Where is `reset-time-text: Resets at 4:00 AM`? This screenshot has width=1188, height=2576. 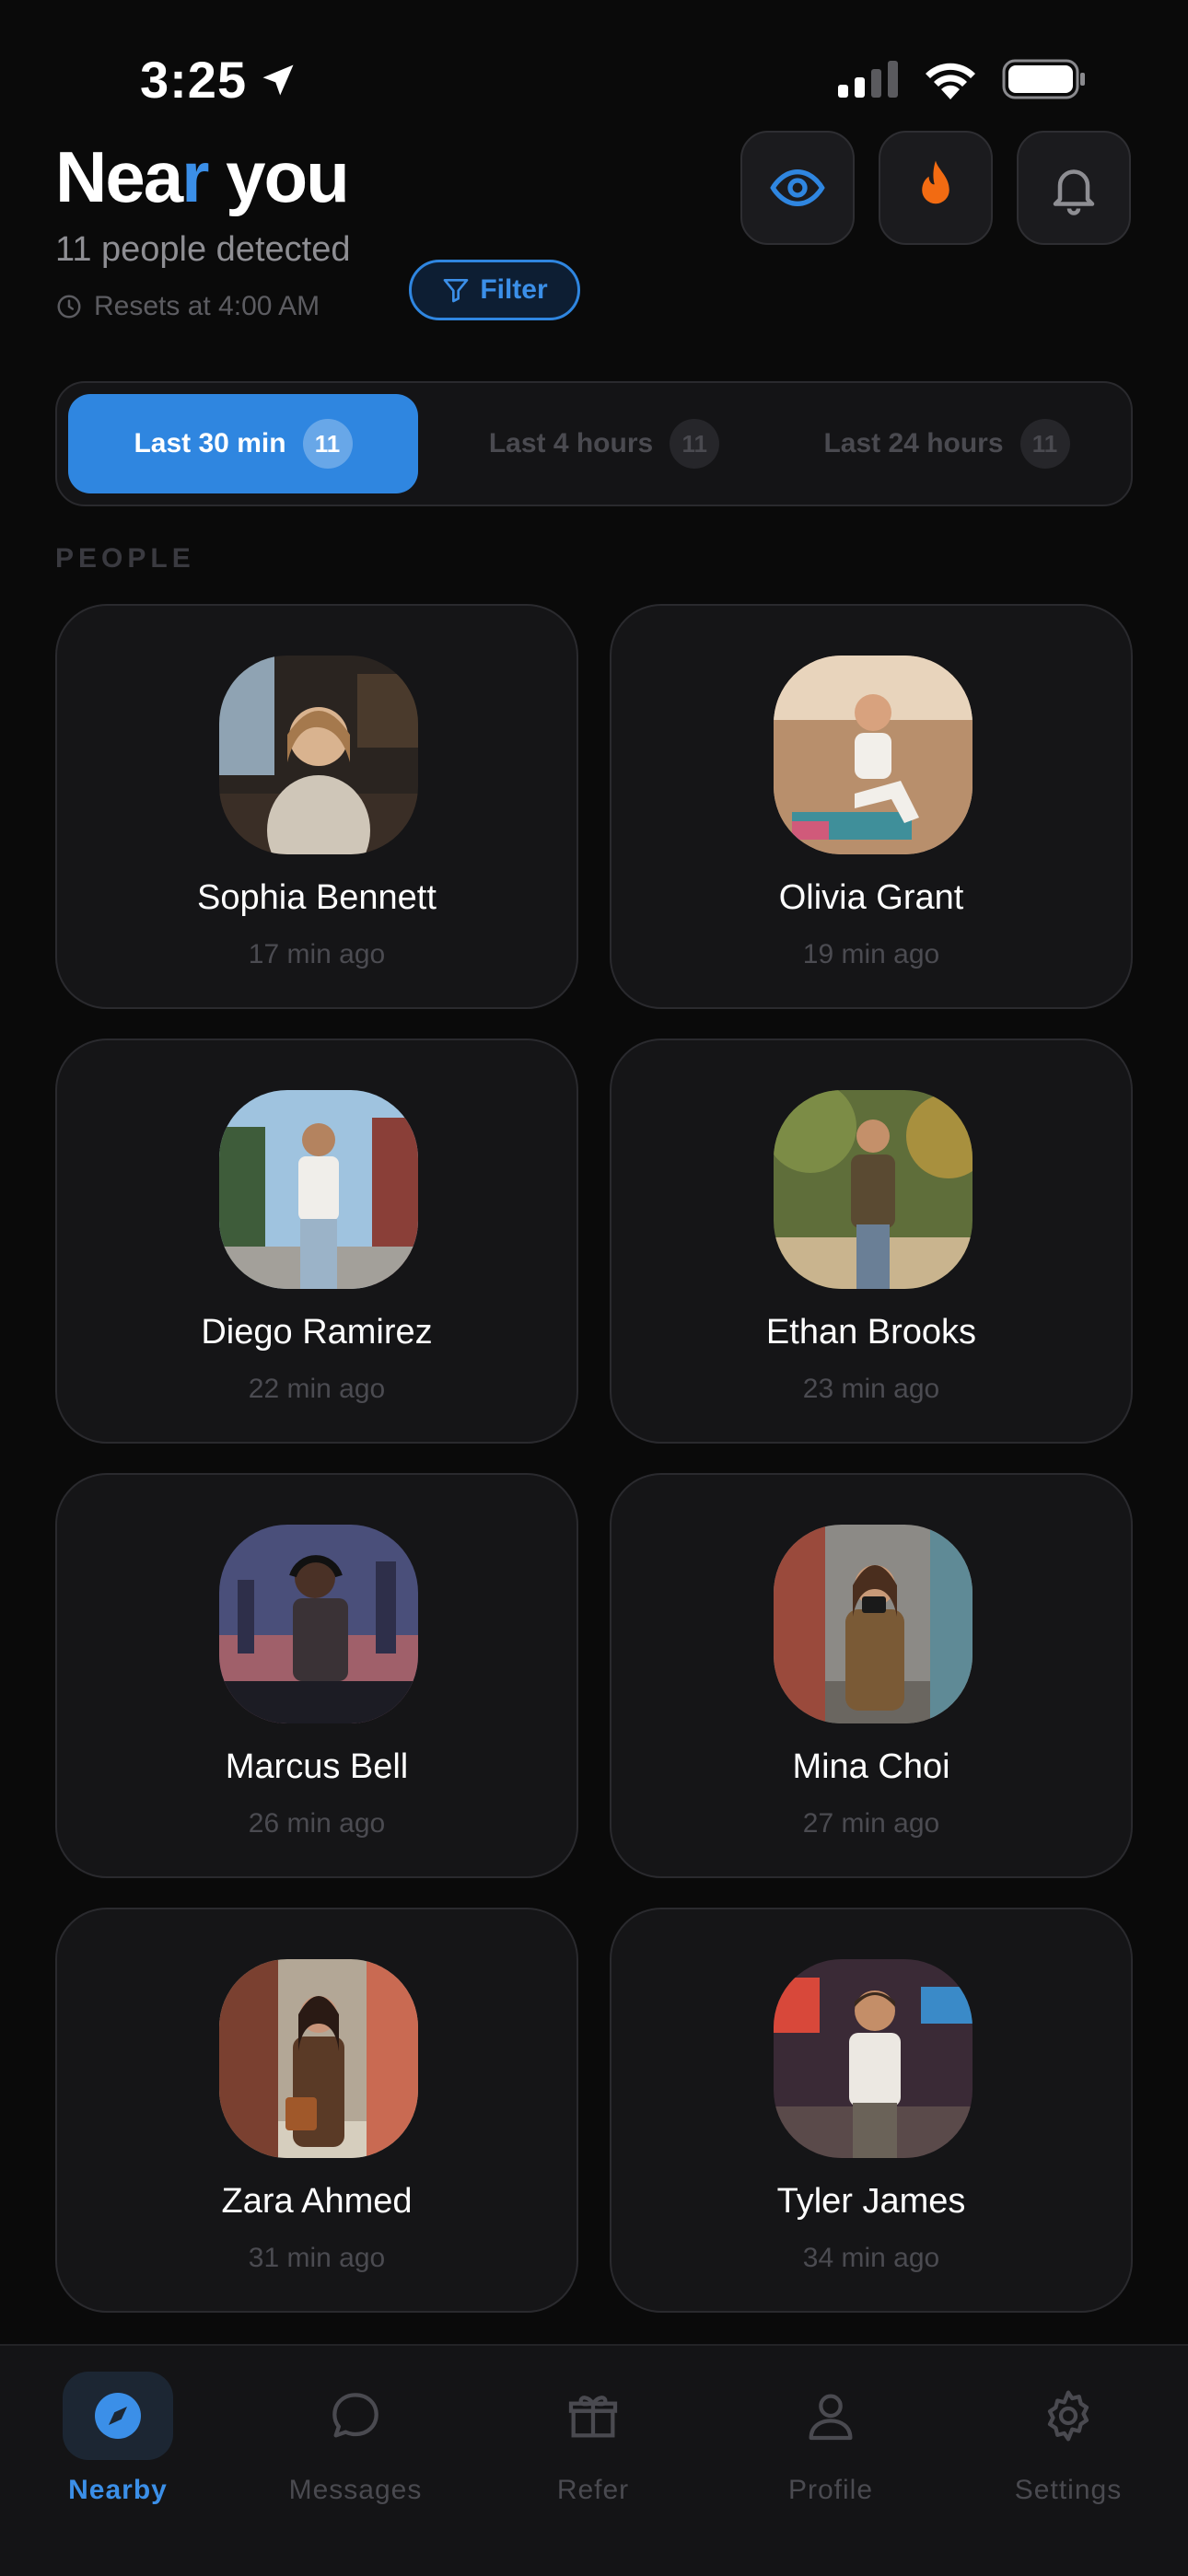
reset-time-text: Resets at 4:00 AM is located at coordinates (207, 306).